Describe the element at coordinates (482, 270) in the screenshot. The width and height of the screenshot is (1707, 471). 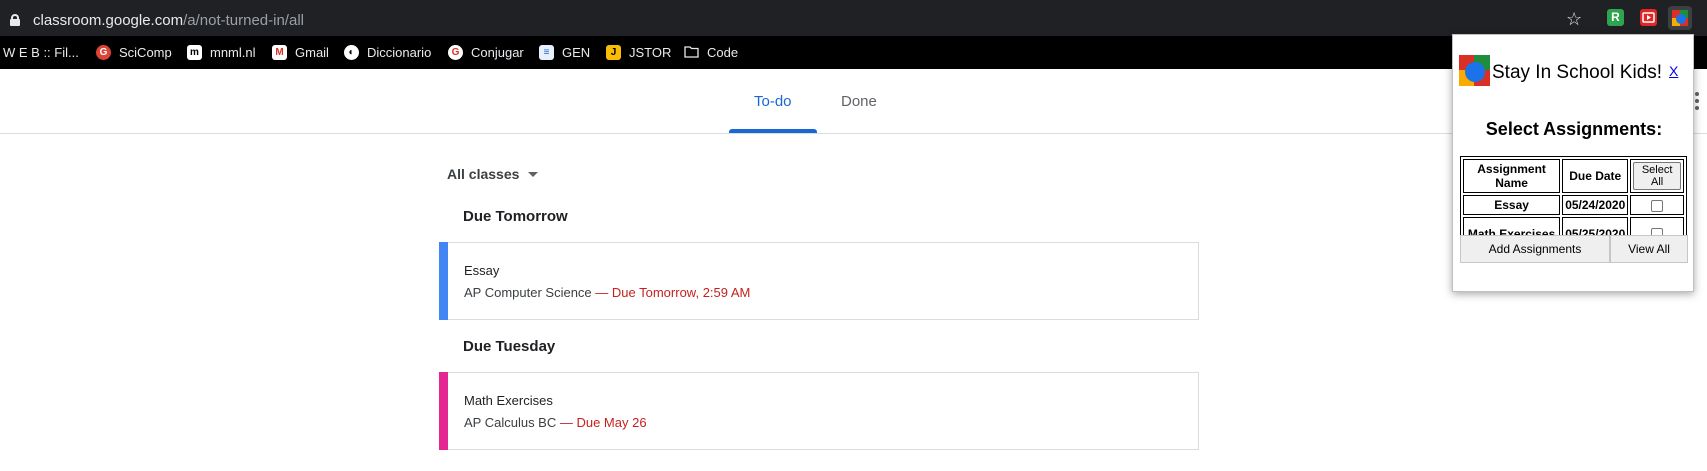
I see `assignment-name: Essay` at that location.